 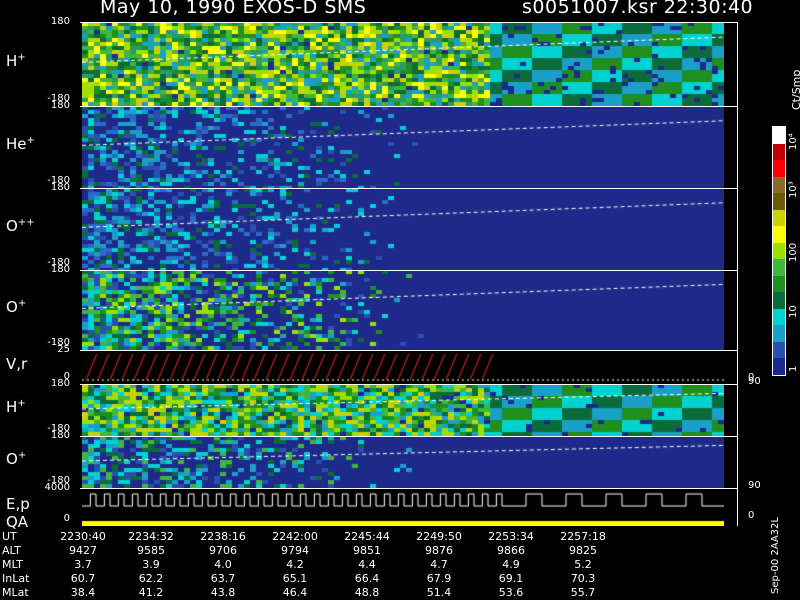 I want to click on info-cell: 9794, so click(x=295, y=550).